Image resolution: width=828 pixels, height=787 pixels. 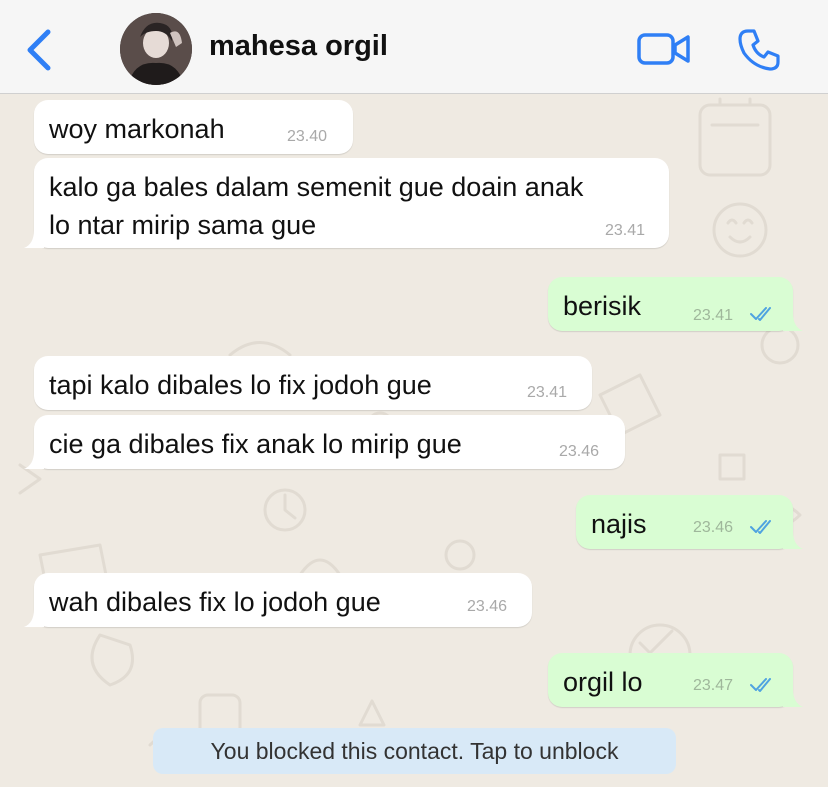 I want to click on chevron-left-icon, so click(x=39, y=50).